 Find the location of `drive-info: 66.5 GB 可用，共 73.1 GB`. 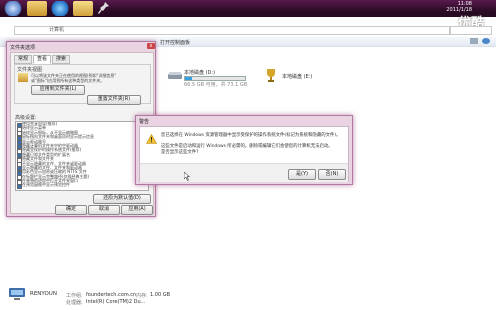

drive-info: 66.5 GB 可用，共 73.1 GB is located at coordinates (216, 85).